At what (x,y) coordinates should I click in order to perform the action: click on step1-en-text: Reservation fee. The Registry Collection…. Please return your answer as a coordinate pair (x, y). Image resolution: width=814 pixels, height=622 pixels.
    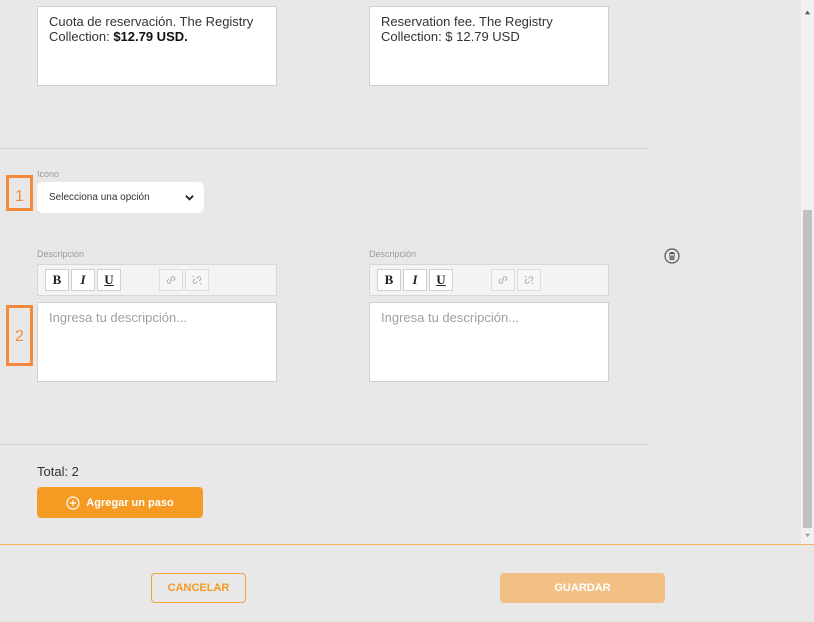
    Looking at the image, I should click on (467, 29).